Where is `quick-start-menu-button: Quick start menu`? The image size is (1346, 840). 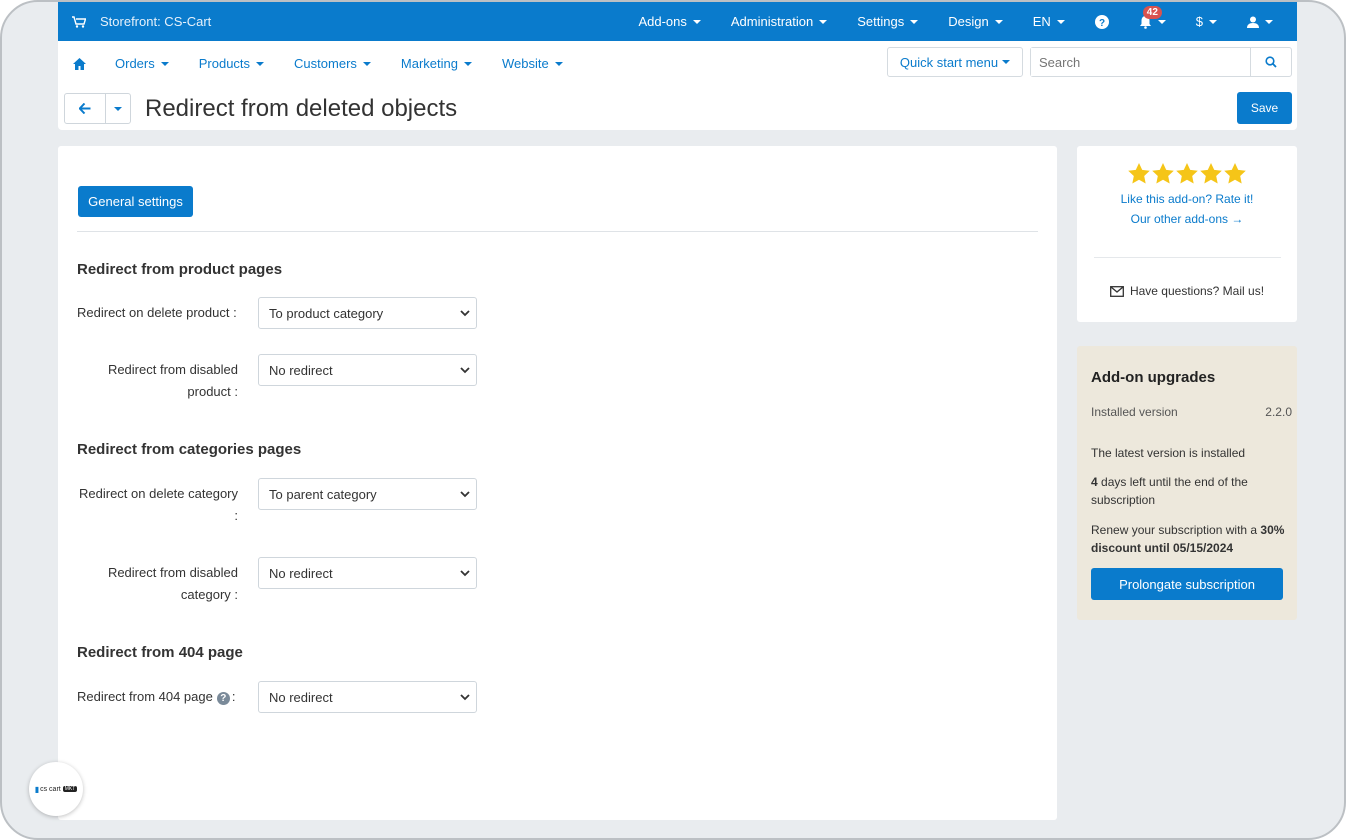
quick-start-menu-button: Quick start menu is located at coordinates (955, 62).